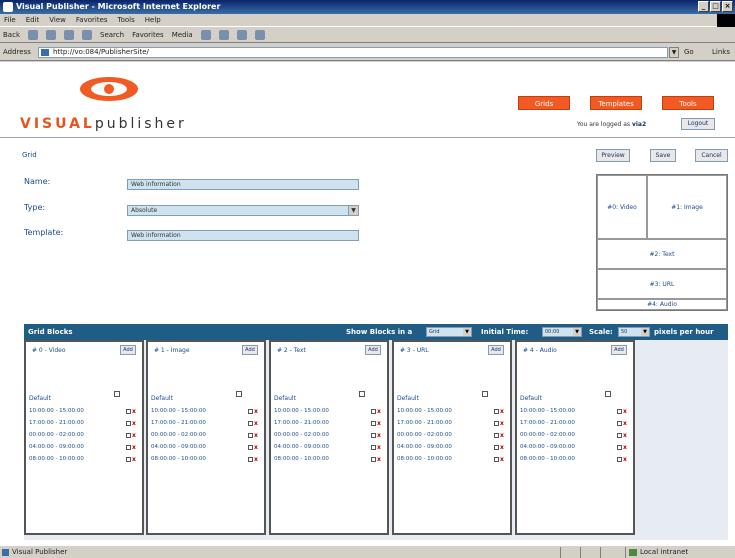 This screenshot has width=735, height=558. What do you see at coordinates (205, 35) in the screenshot?
I see `history-icon` at bounding box center [205, 35].